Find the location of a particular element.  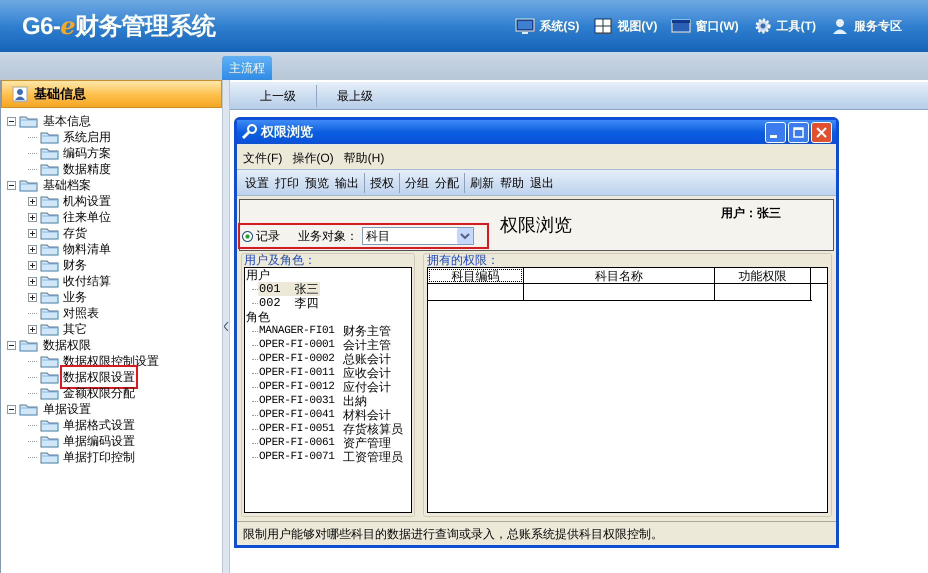

tree-item: 物料清单 is located at coordinates (87, 249).